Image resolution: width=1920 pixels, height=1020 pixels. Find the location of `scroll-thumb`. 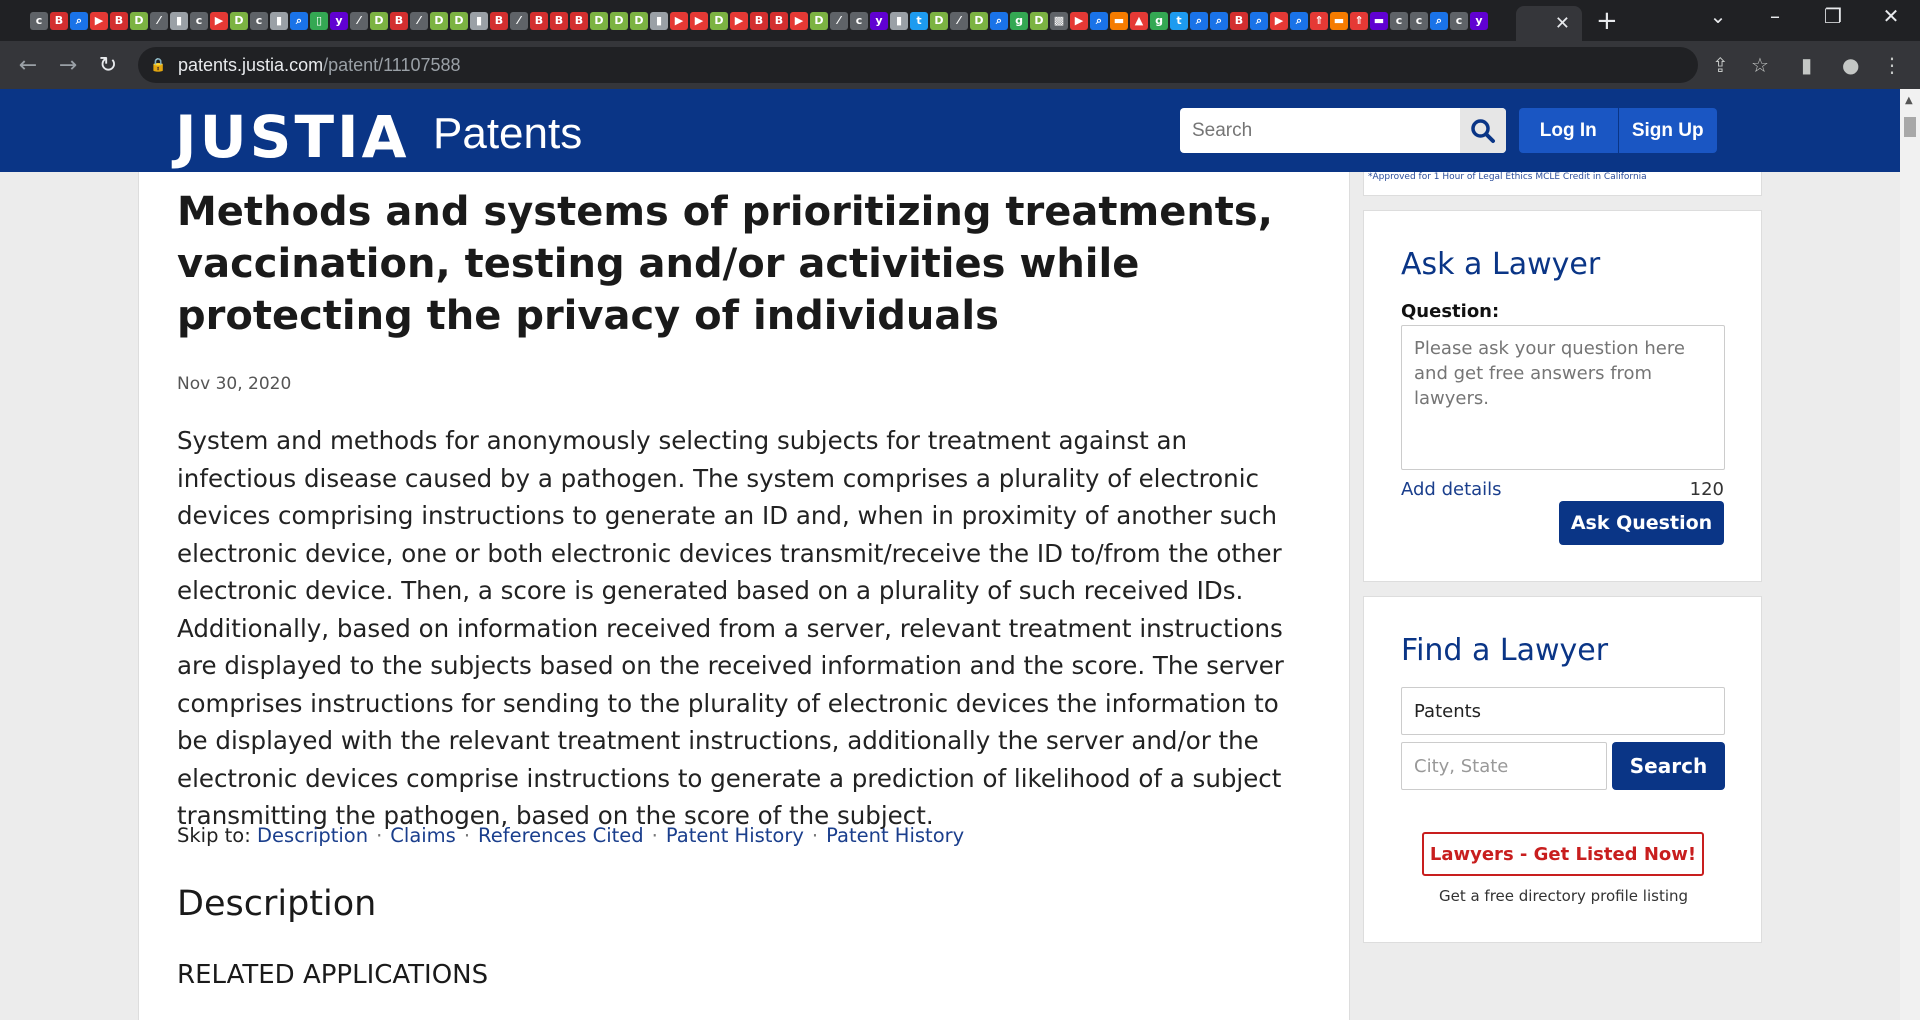

scroll-thumb is located at coordinates (1910, 127).